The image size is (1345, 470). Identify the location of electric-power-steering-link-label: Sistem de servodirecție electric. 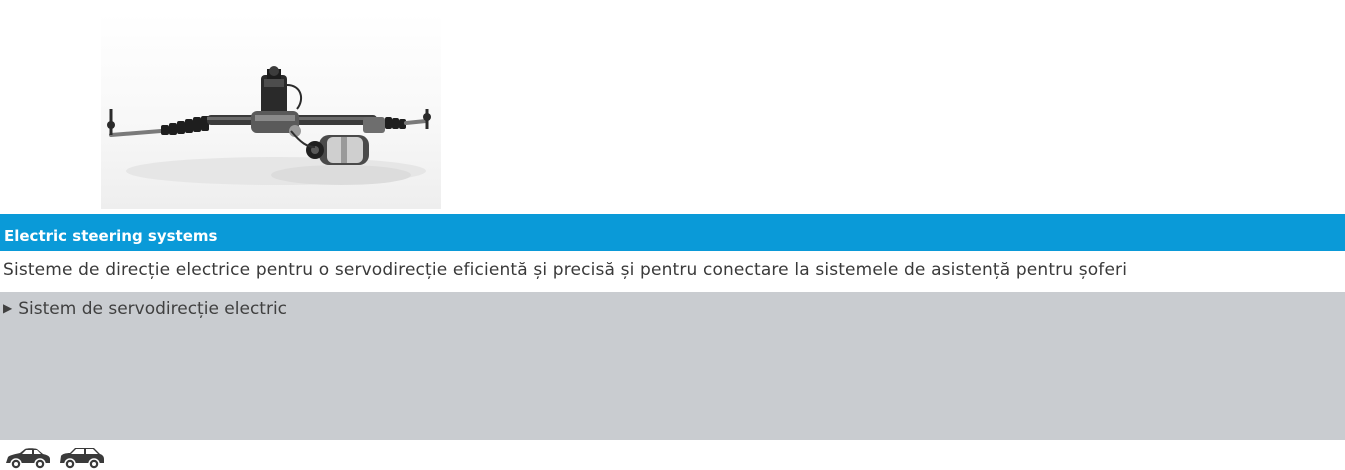
(153, 309).